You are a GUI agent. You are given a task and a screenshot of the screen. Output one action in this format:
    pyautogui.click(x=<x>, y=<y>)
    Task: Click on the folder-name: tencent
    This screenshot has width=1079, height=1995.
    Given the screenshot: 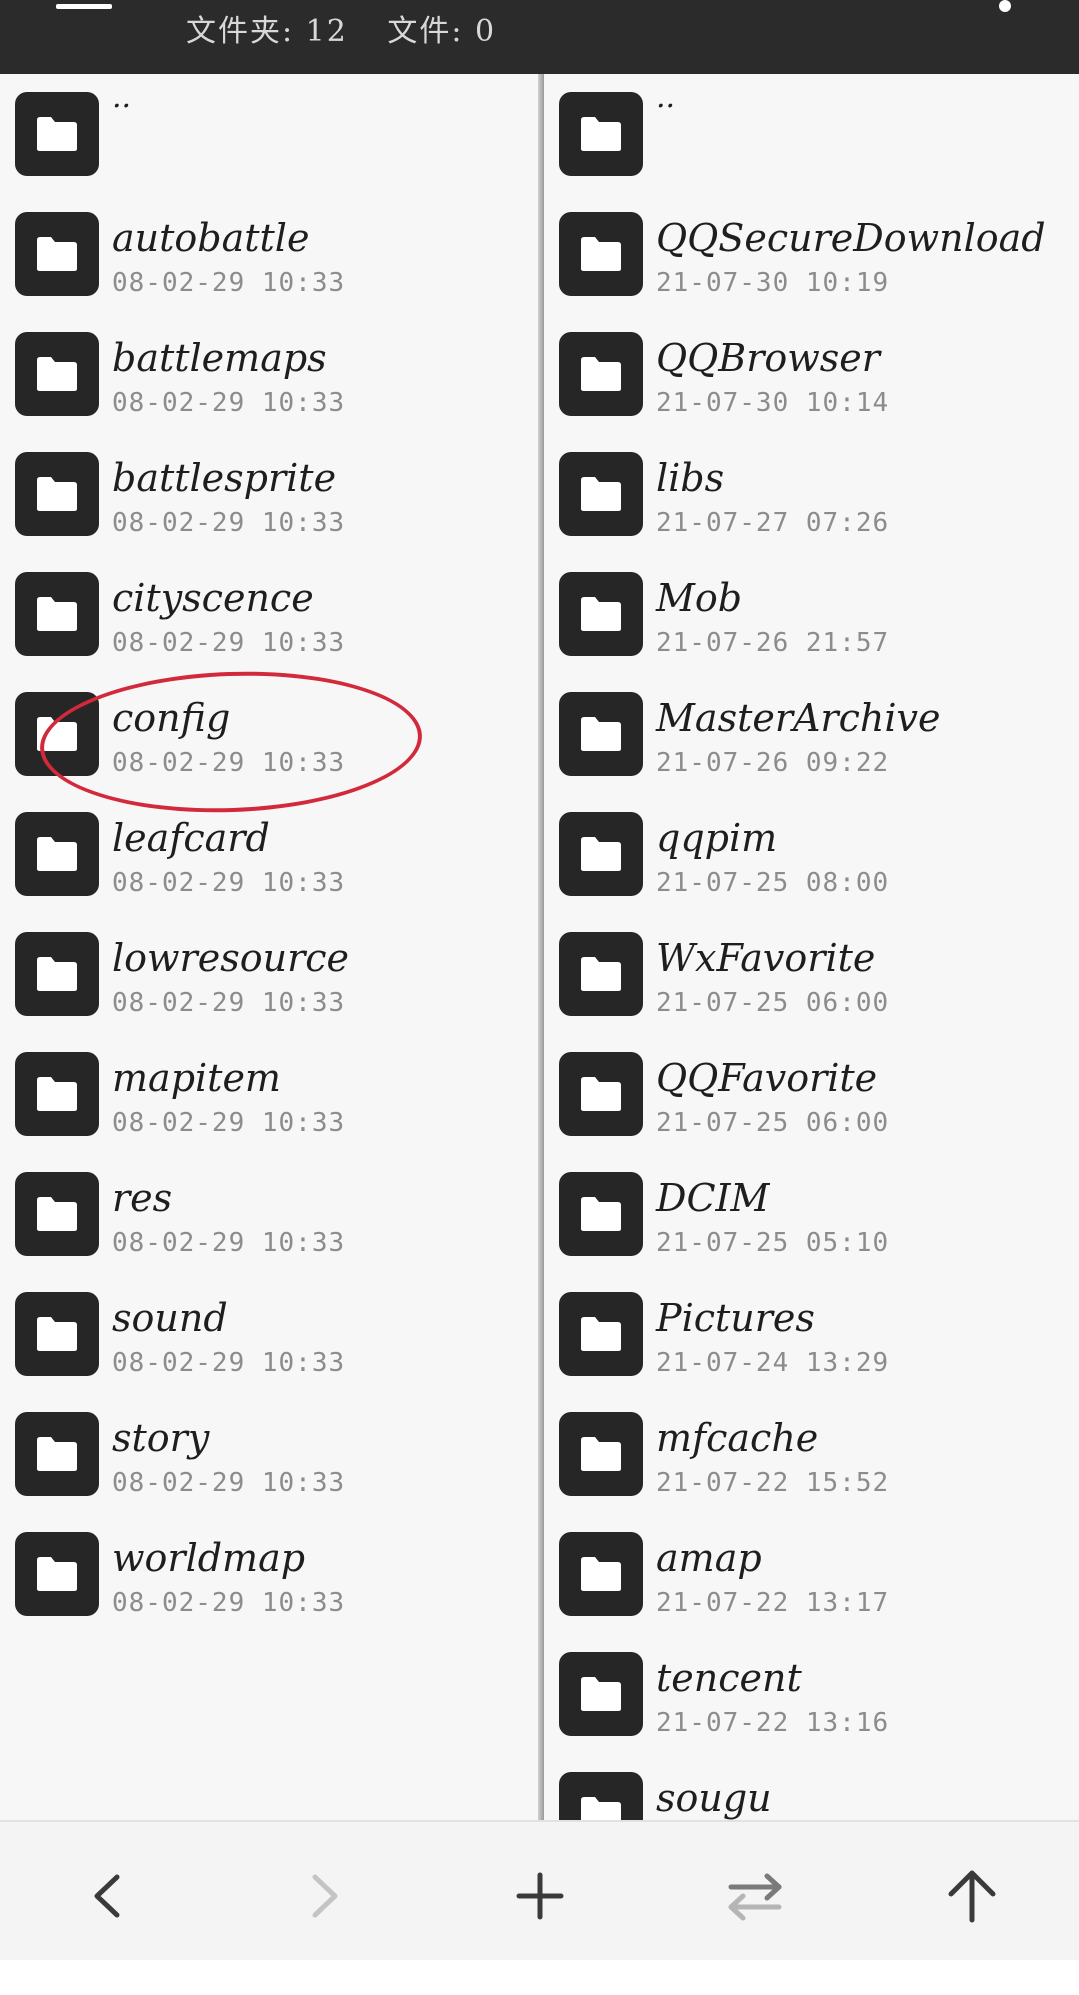 What is the action you would take?
    pyautogui.click(x=729, y=1678)
    